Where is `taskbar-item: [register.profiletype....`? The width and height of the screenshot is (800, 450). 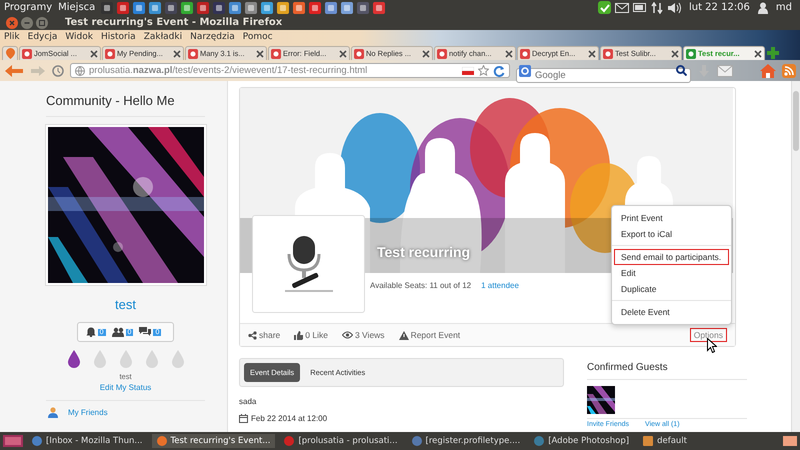 taskbar-item: [register.profiletype.... is located at coordinates (466, 441).